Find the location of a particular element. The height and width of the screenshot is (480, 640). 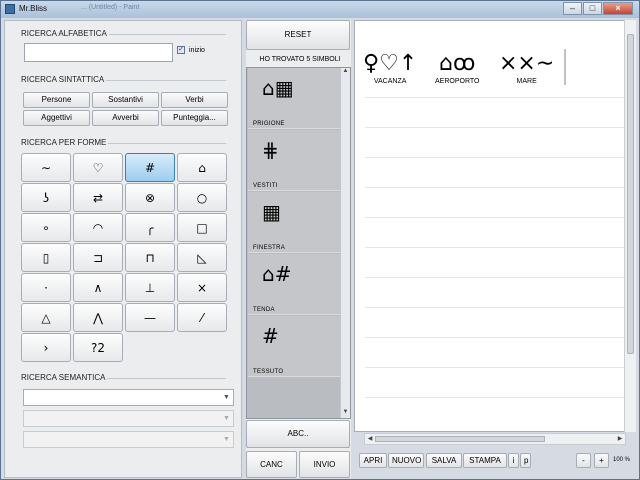

shape-button: ⋀ is located at coordinates (98, 317).